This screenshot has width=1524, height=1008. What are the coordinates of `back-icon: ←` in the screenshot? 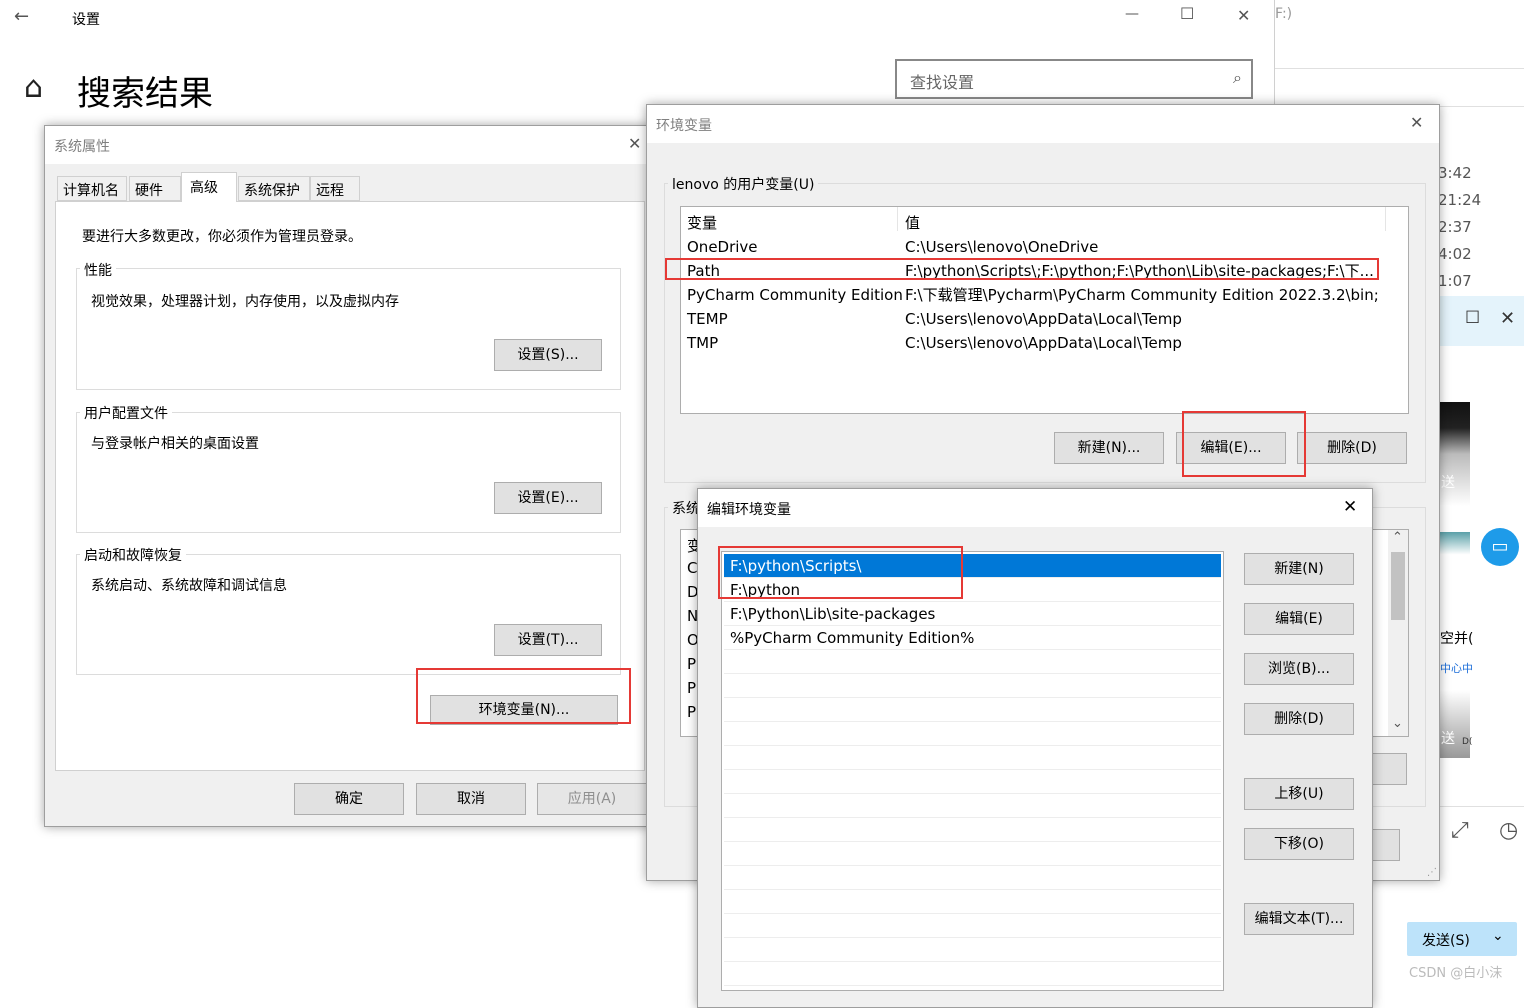 It's located at (21, 16).